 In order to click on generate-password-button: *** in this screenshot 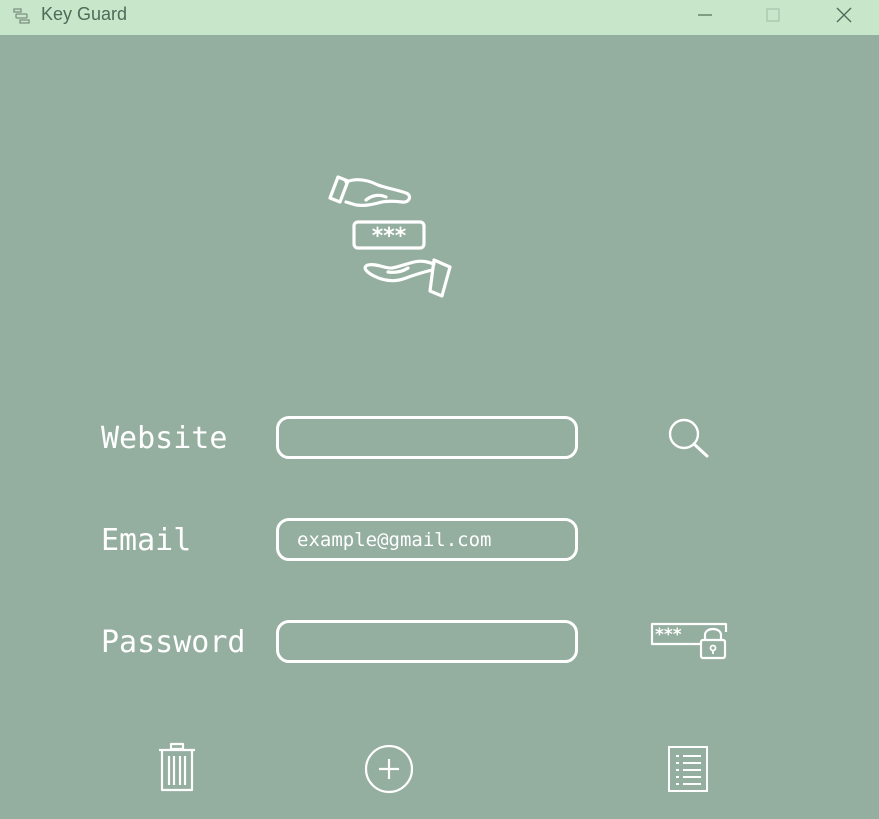, I will do `click(689, 641)`.